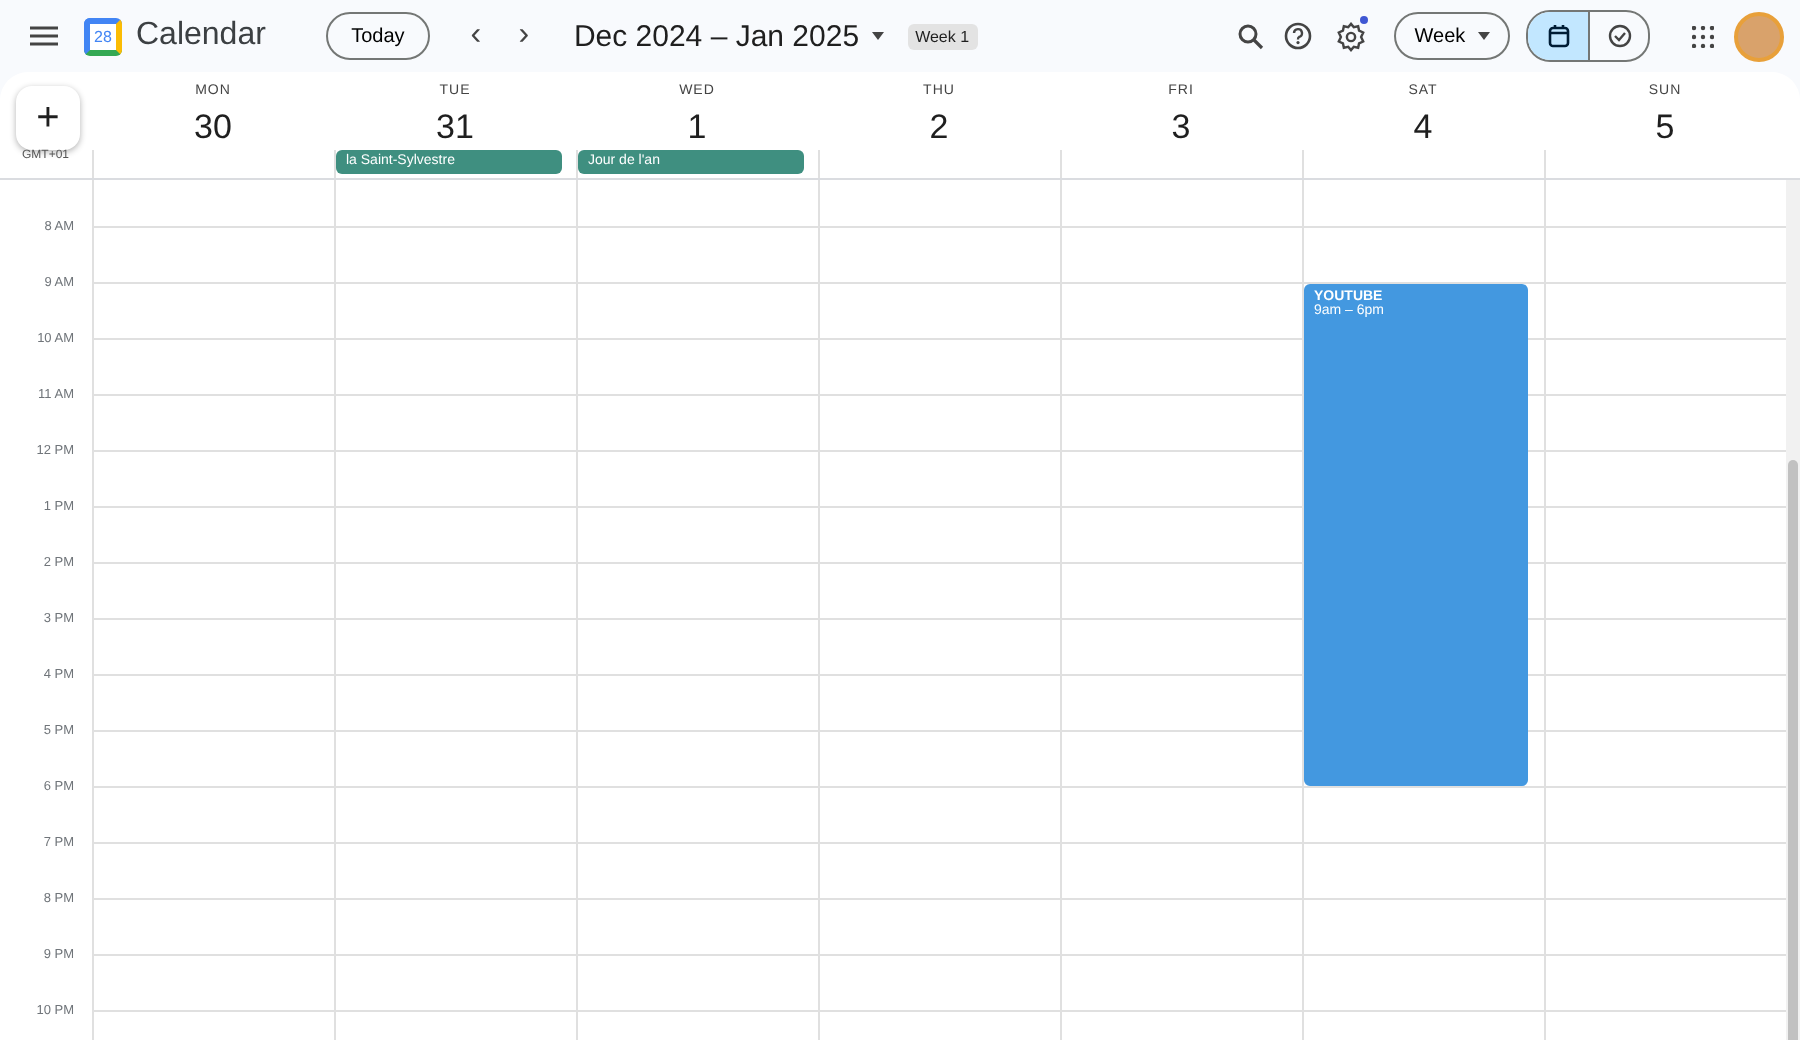  What do you see at coordinates (475, 36) in the screenshot?
I see `previous-button: ‹` at bounding box center [475, 36].